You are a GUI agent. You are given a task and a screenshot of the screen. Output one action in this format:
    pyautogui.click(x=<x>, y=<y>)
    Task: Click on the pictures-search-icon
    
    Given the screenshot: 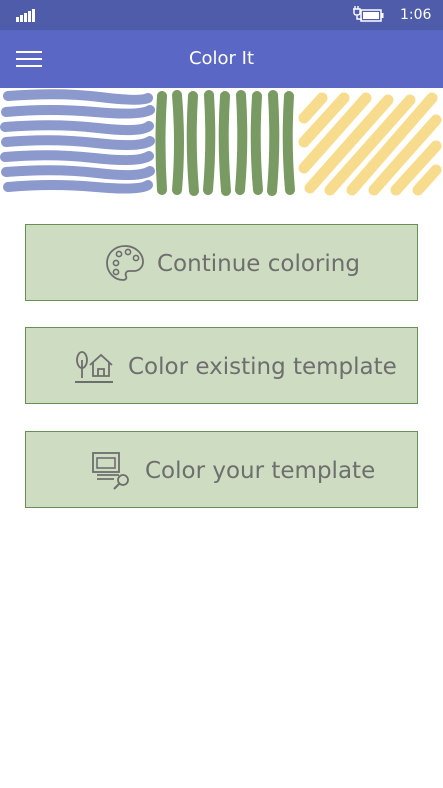 What is the action you would take?
    pyautogui.click(x=110, y=471)
    